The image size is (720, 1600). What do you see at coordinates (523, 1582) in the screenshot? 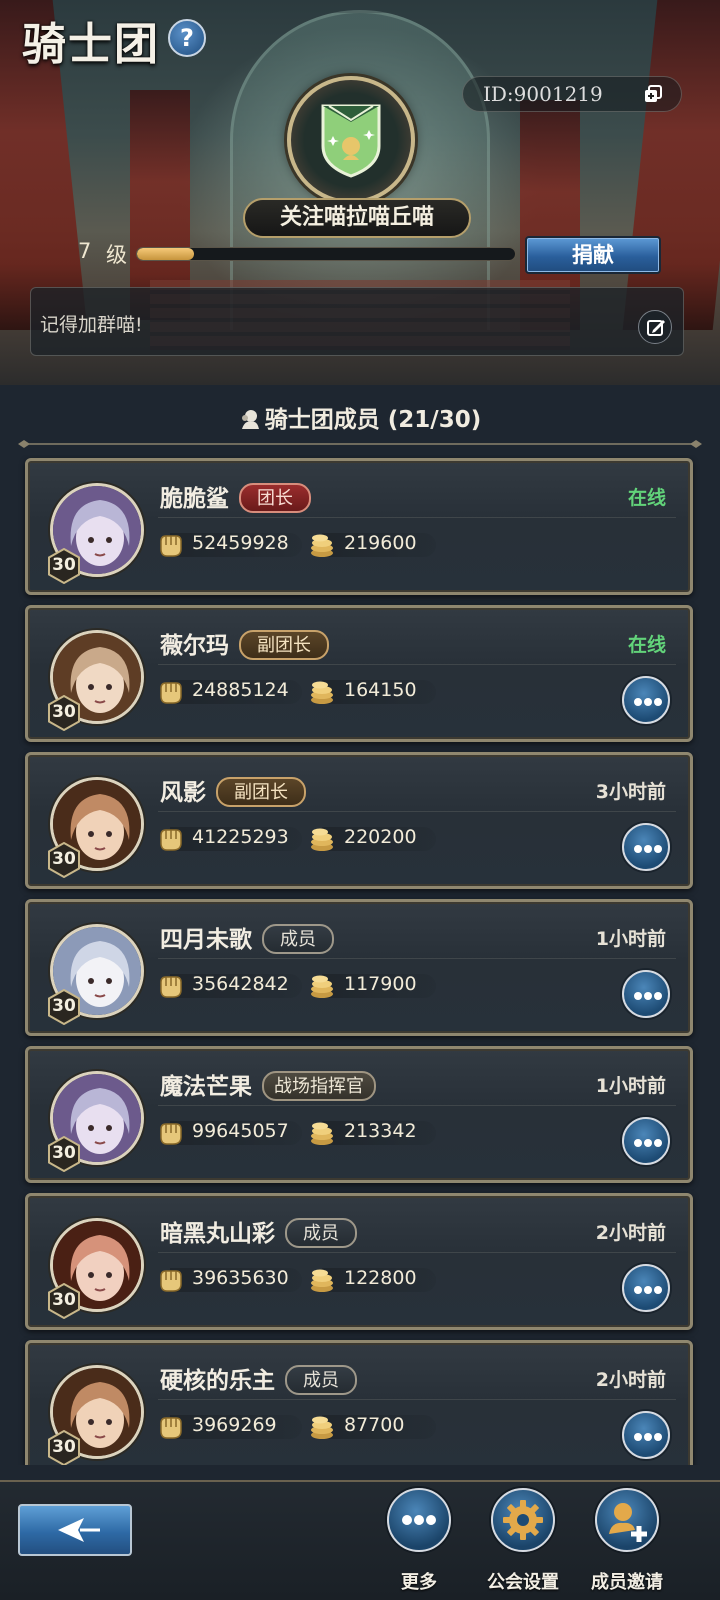
I see `guild-settings-label: 公会设置` at bounding box center [523, 1582].